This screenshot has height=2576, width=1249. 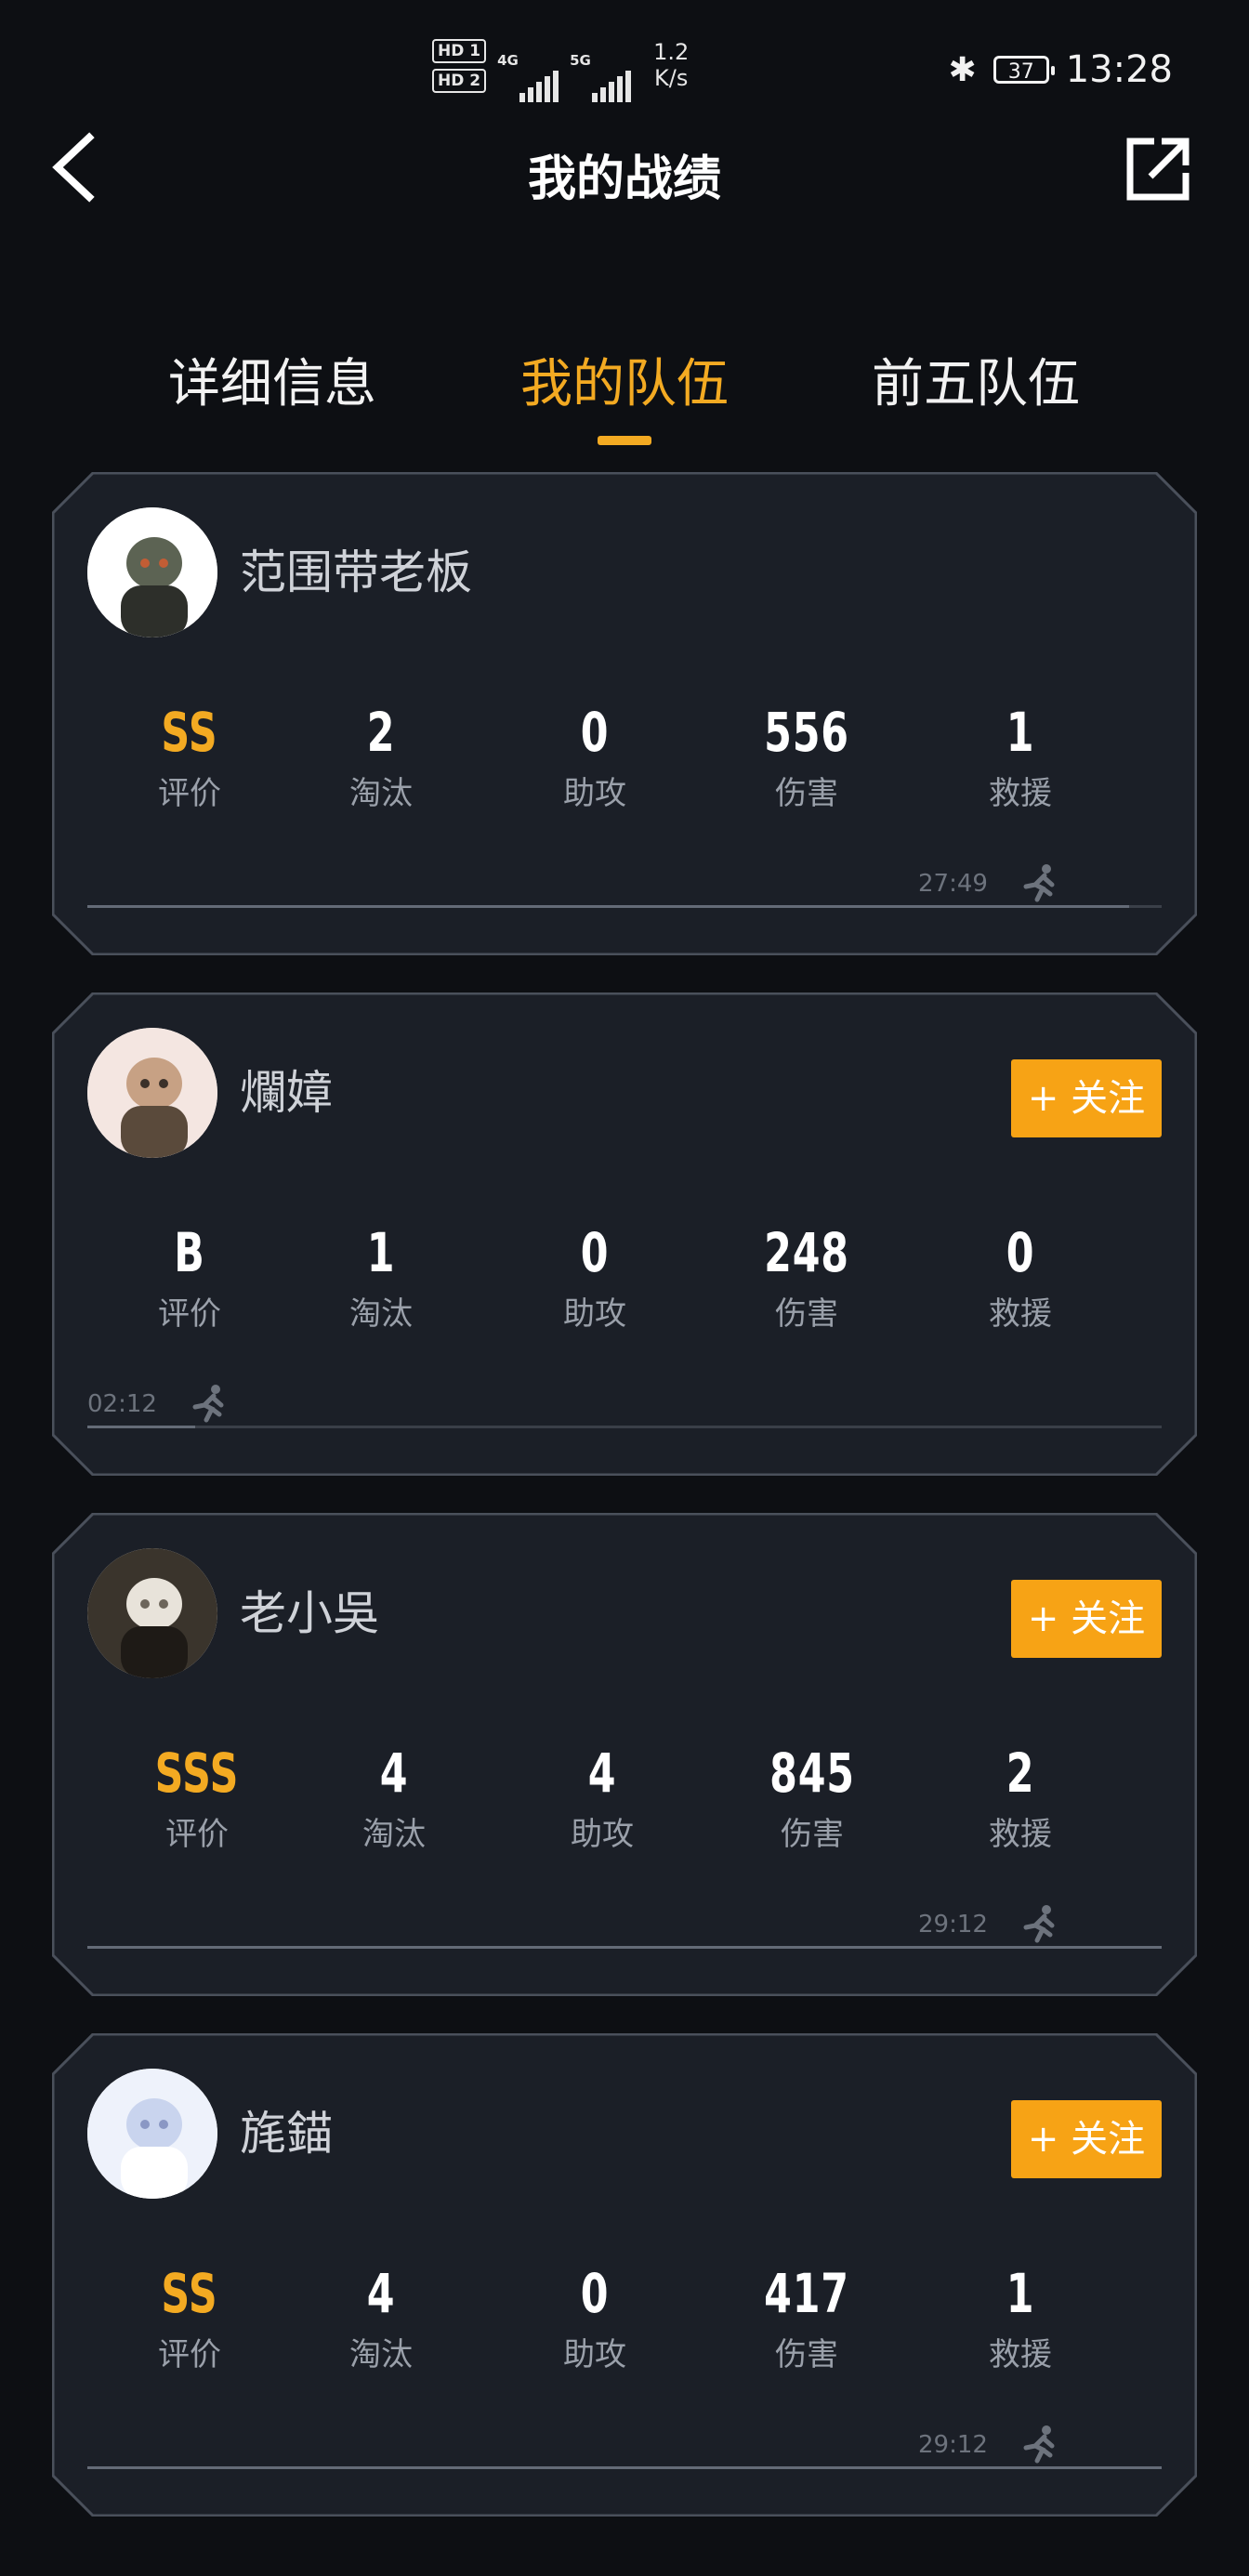 I want to click on signal-5g-icon: 5G, so click(x=601, y=70).